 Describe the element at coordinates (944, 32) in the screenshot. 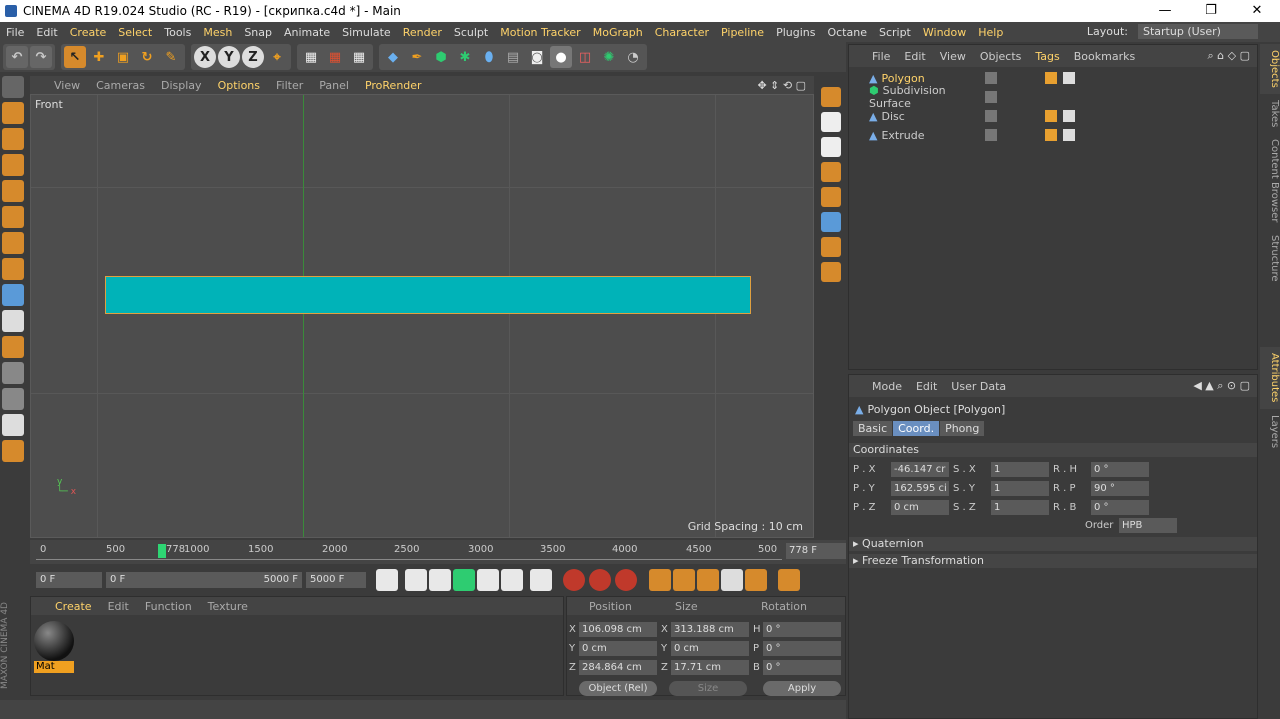

I see `menu-window: Window` at that location.